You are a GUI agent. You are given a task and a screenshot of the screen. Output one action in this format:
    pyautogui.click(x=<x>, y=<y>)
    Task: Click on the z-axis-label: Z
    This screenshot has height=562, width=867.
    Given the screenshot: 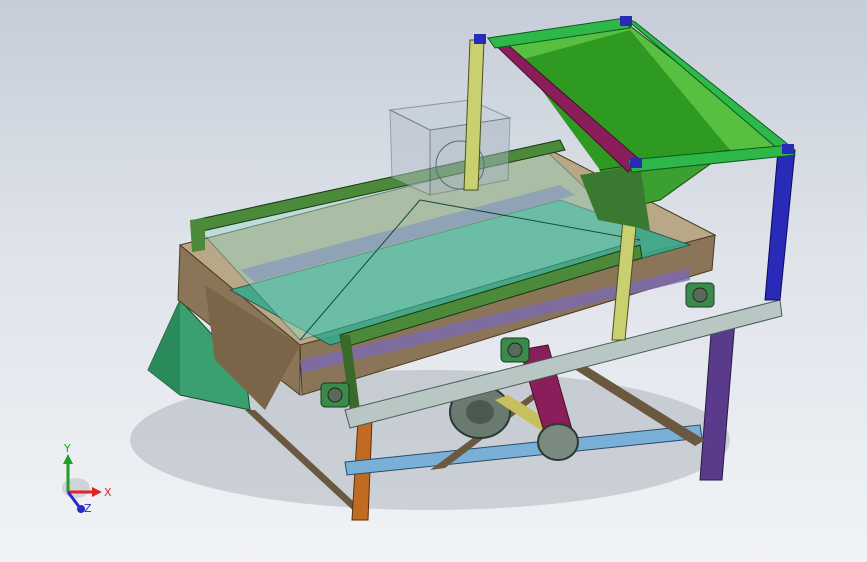 What is the action you would take?
    pyautogui.click(x=88, y=508)
    